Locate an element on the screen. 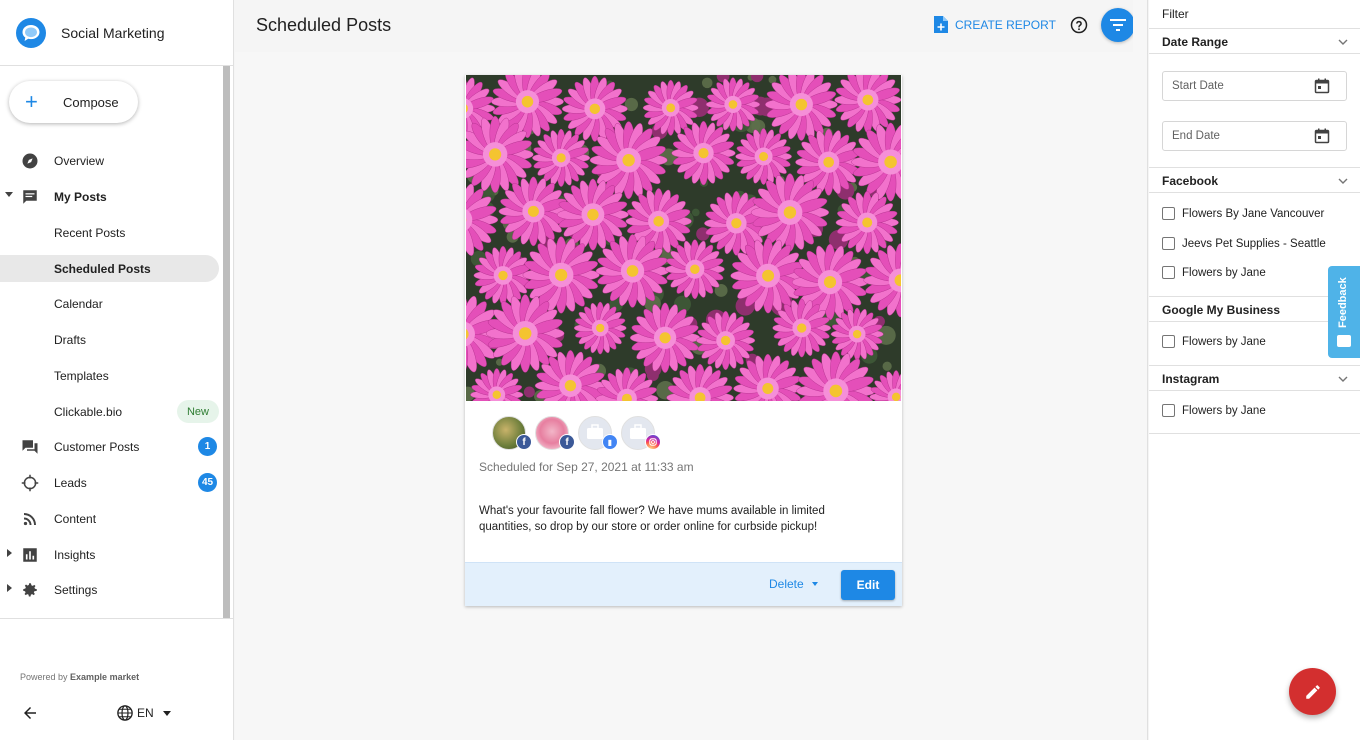 Image resolution: width=1360 pixels, height=740 pixels. google-my-business-icon: ▮ is located at coordinates (610, 442).